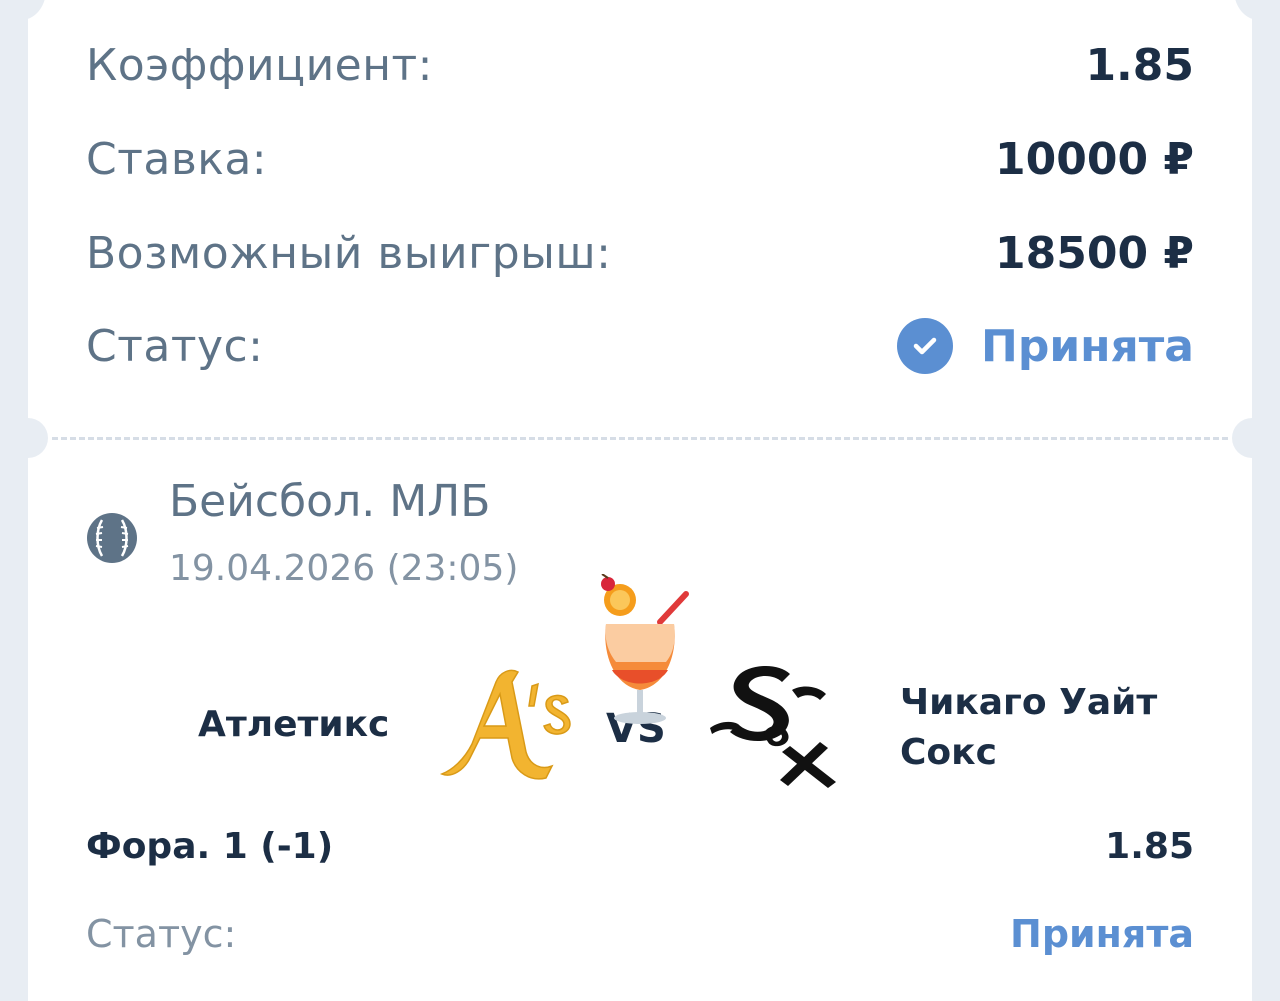  What do you see at coordinates (1087, 346) in the screenshot?
I see `status-value: Принята` at bounding box center [1087, 346].